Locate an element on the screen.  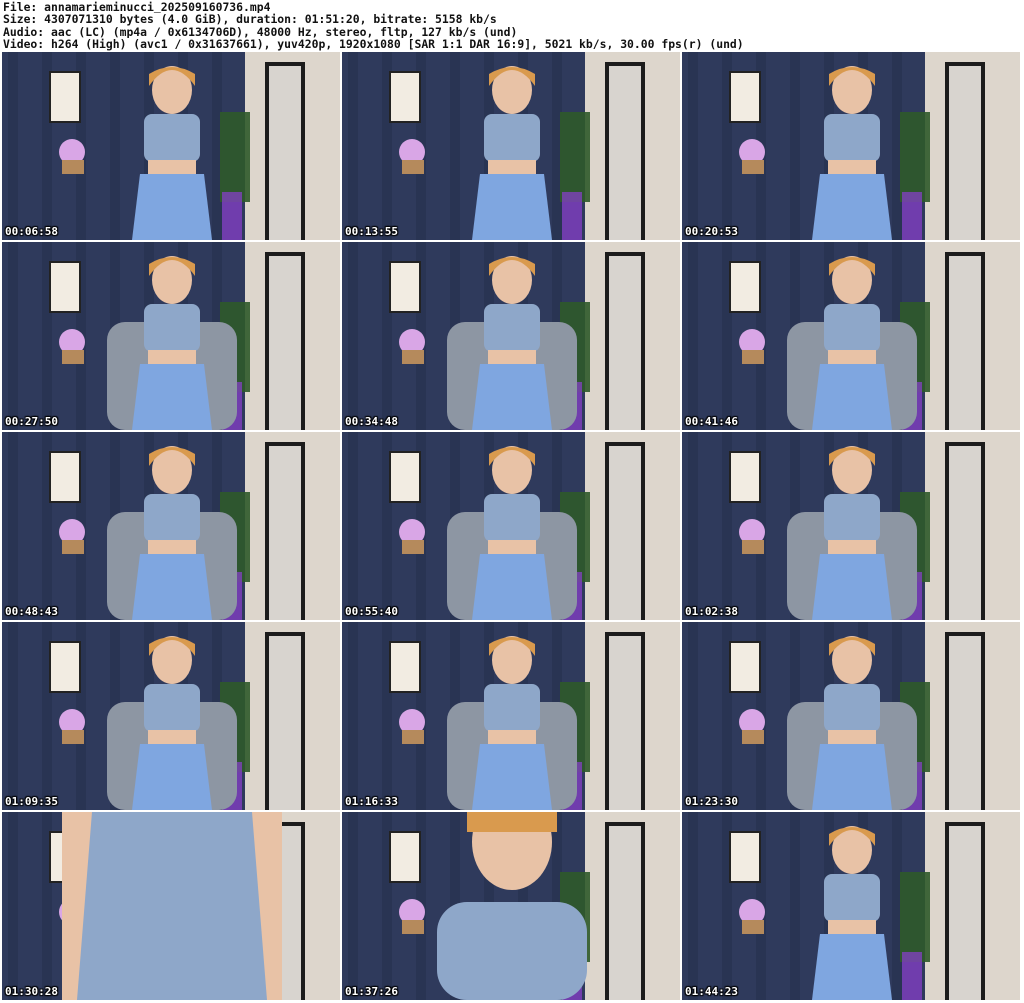
thumbnail-frame: 00:27:50 is located at coordinates (171, 336).